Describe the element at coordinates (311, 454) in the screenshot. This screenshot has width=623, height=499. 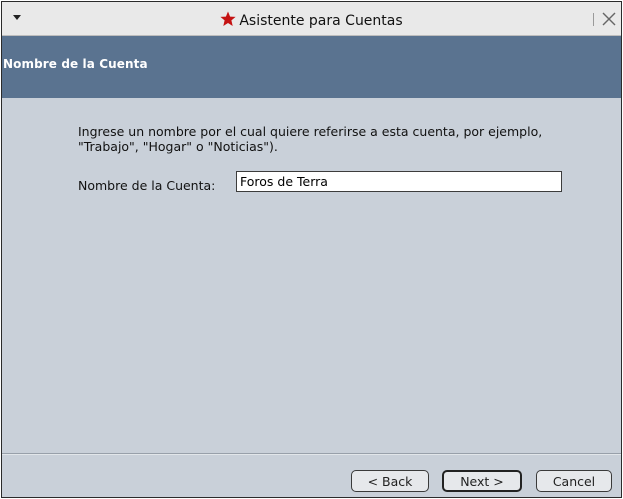
I see `footer-divider-highlight` at that location.